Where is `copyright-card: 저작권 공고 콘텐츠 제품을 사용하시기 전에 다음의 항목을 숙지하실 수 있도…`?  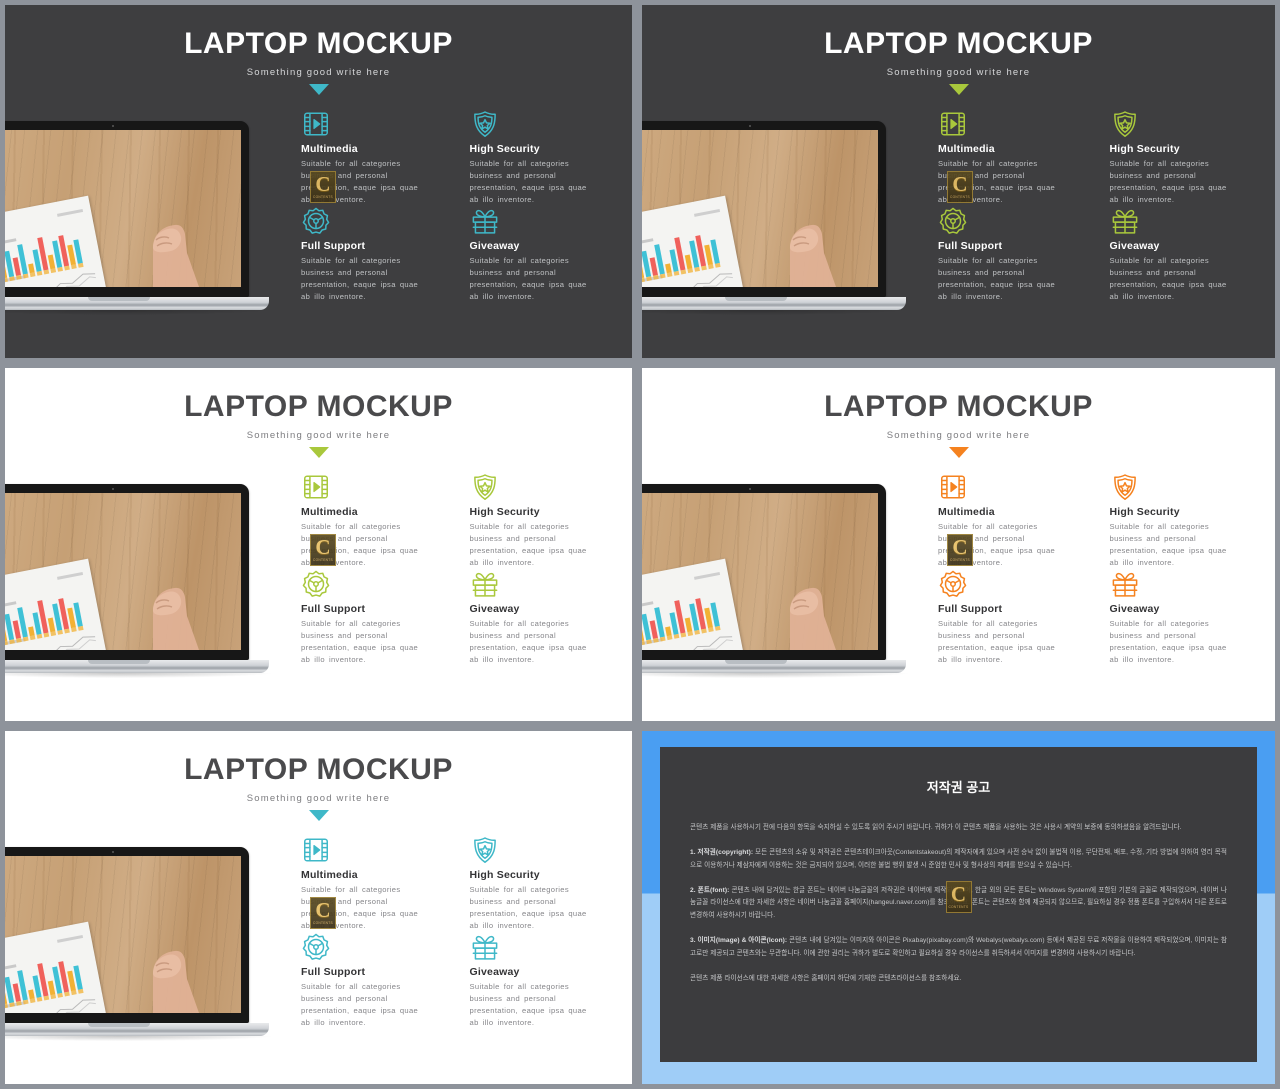 copyright-card: 저작권 공고 콘텐츠 제품을 사용하시기 전에 다음의 항목을 숙지하실 수 있도… is located at coordinates (958, 904).